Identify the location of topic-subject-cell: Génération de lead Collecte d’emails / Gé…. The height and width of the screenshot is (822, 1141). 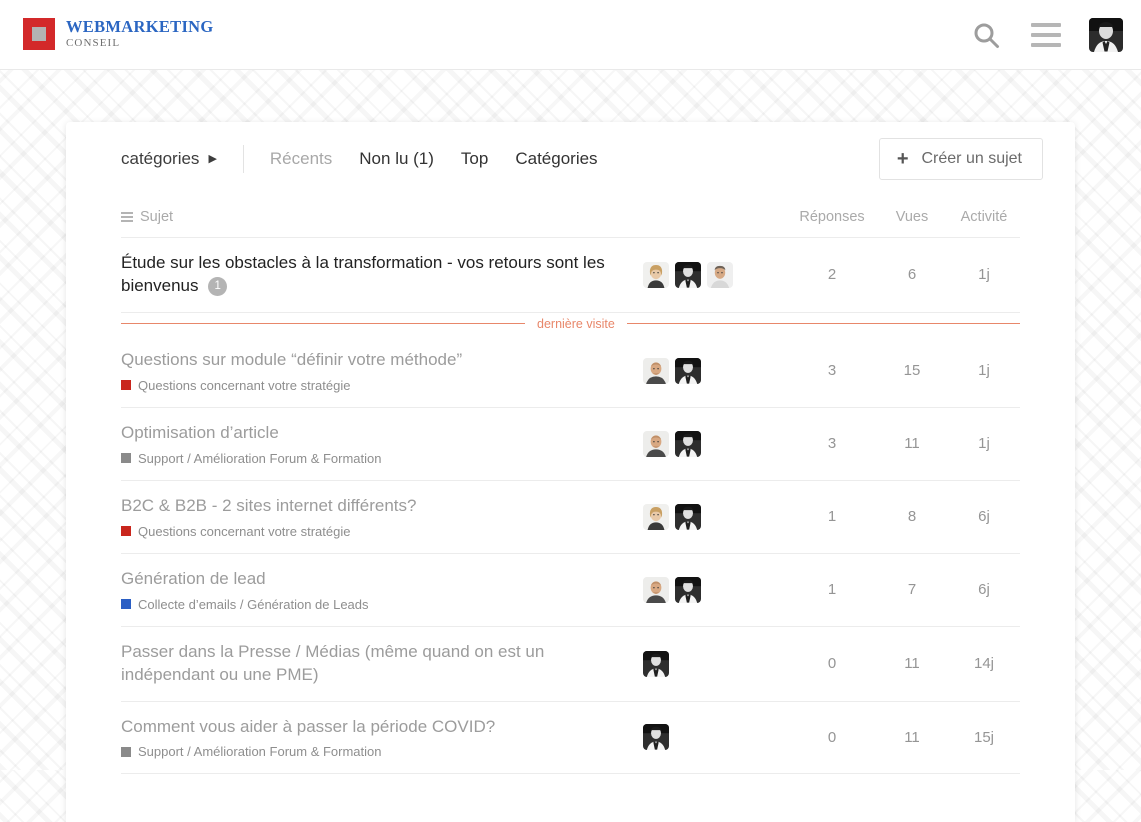
(382, 590).